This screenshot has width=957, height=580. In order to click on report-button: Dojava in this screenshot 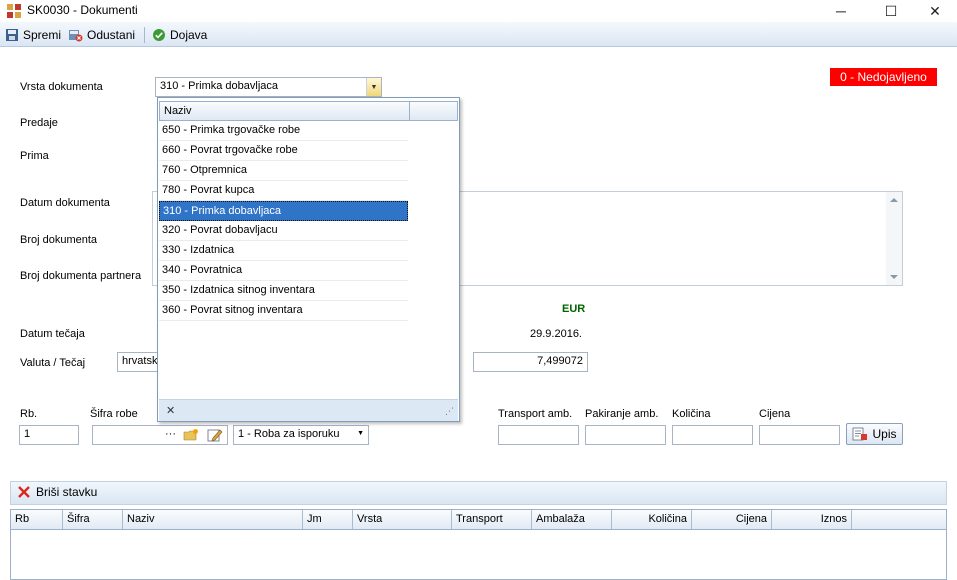, I will do `click(179, 35)`.